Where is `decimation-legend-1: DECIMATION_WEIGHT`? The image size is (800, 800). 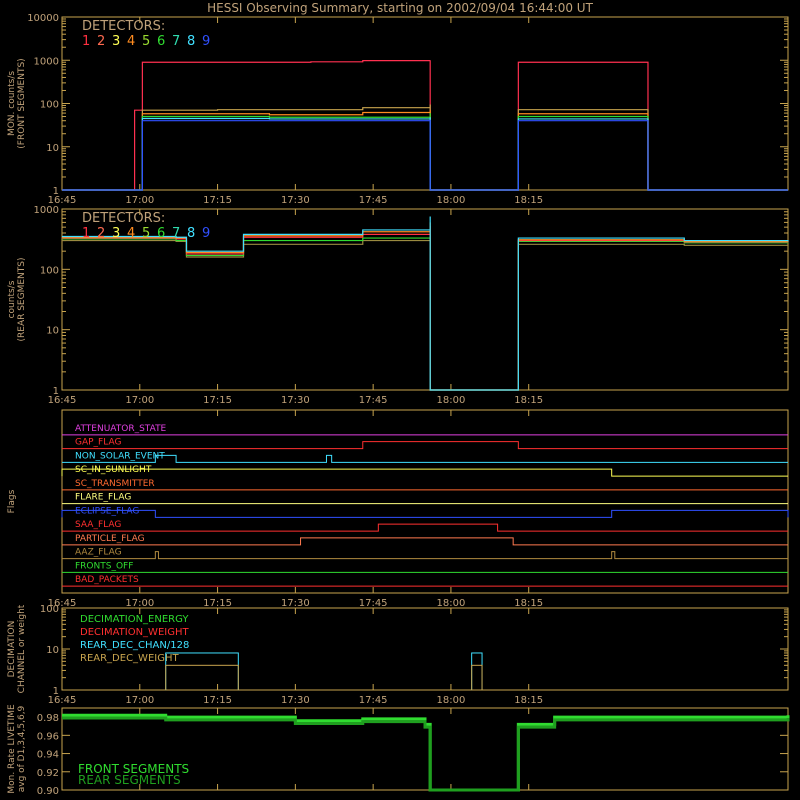 decimation-legend-1: DECIMATION_WEIGHT is located at coordinates (134, 632).